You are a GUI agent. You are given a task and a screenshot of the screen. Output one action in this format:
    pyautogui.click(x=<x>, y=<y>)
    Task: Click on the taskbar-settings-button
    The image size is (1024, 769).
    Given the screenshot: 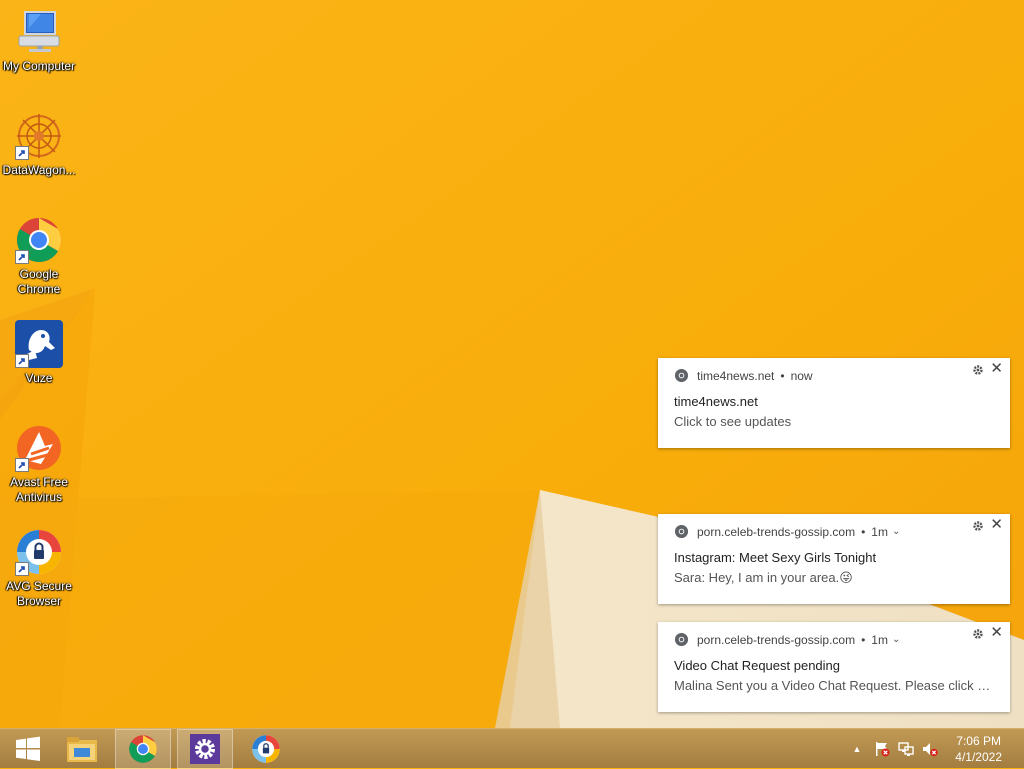 What is the action you would take?
    pyautogui.click(x=205, y=749)
    